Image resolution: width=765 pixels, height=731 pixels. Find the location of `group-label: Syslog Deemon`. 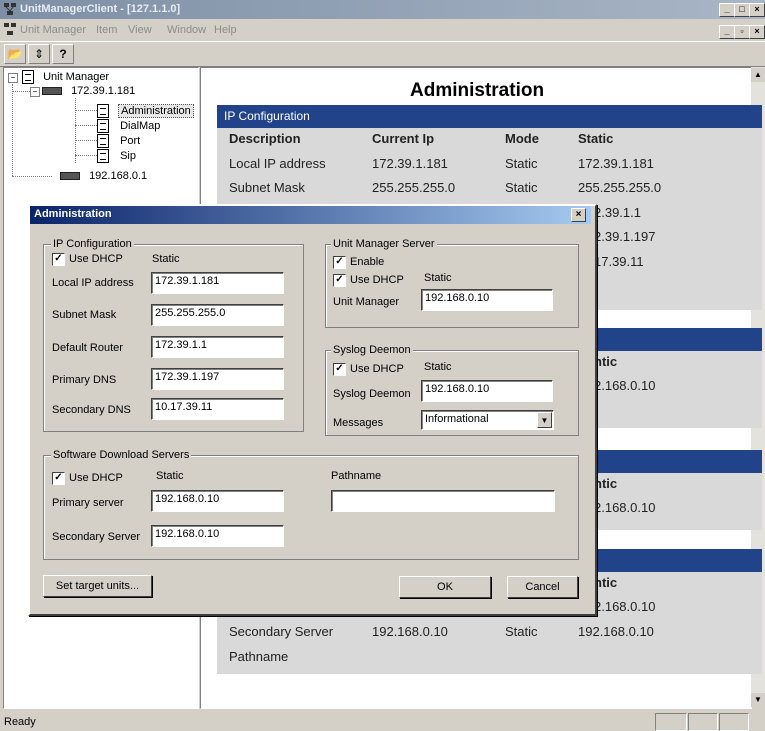

group-label: Syslog Deemon is located at coordinates (372, 350).